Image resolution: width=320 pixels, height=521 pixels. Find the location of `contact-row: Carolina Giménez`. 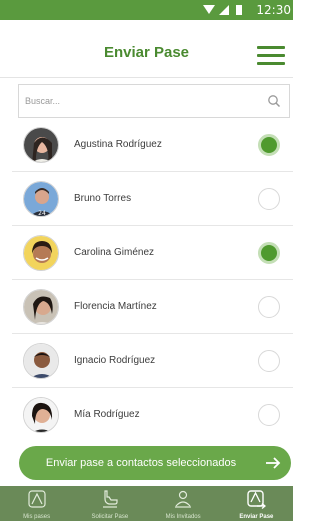

contact-row: Carolina Giménez is located at coordinates (152, 253).